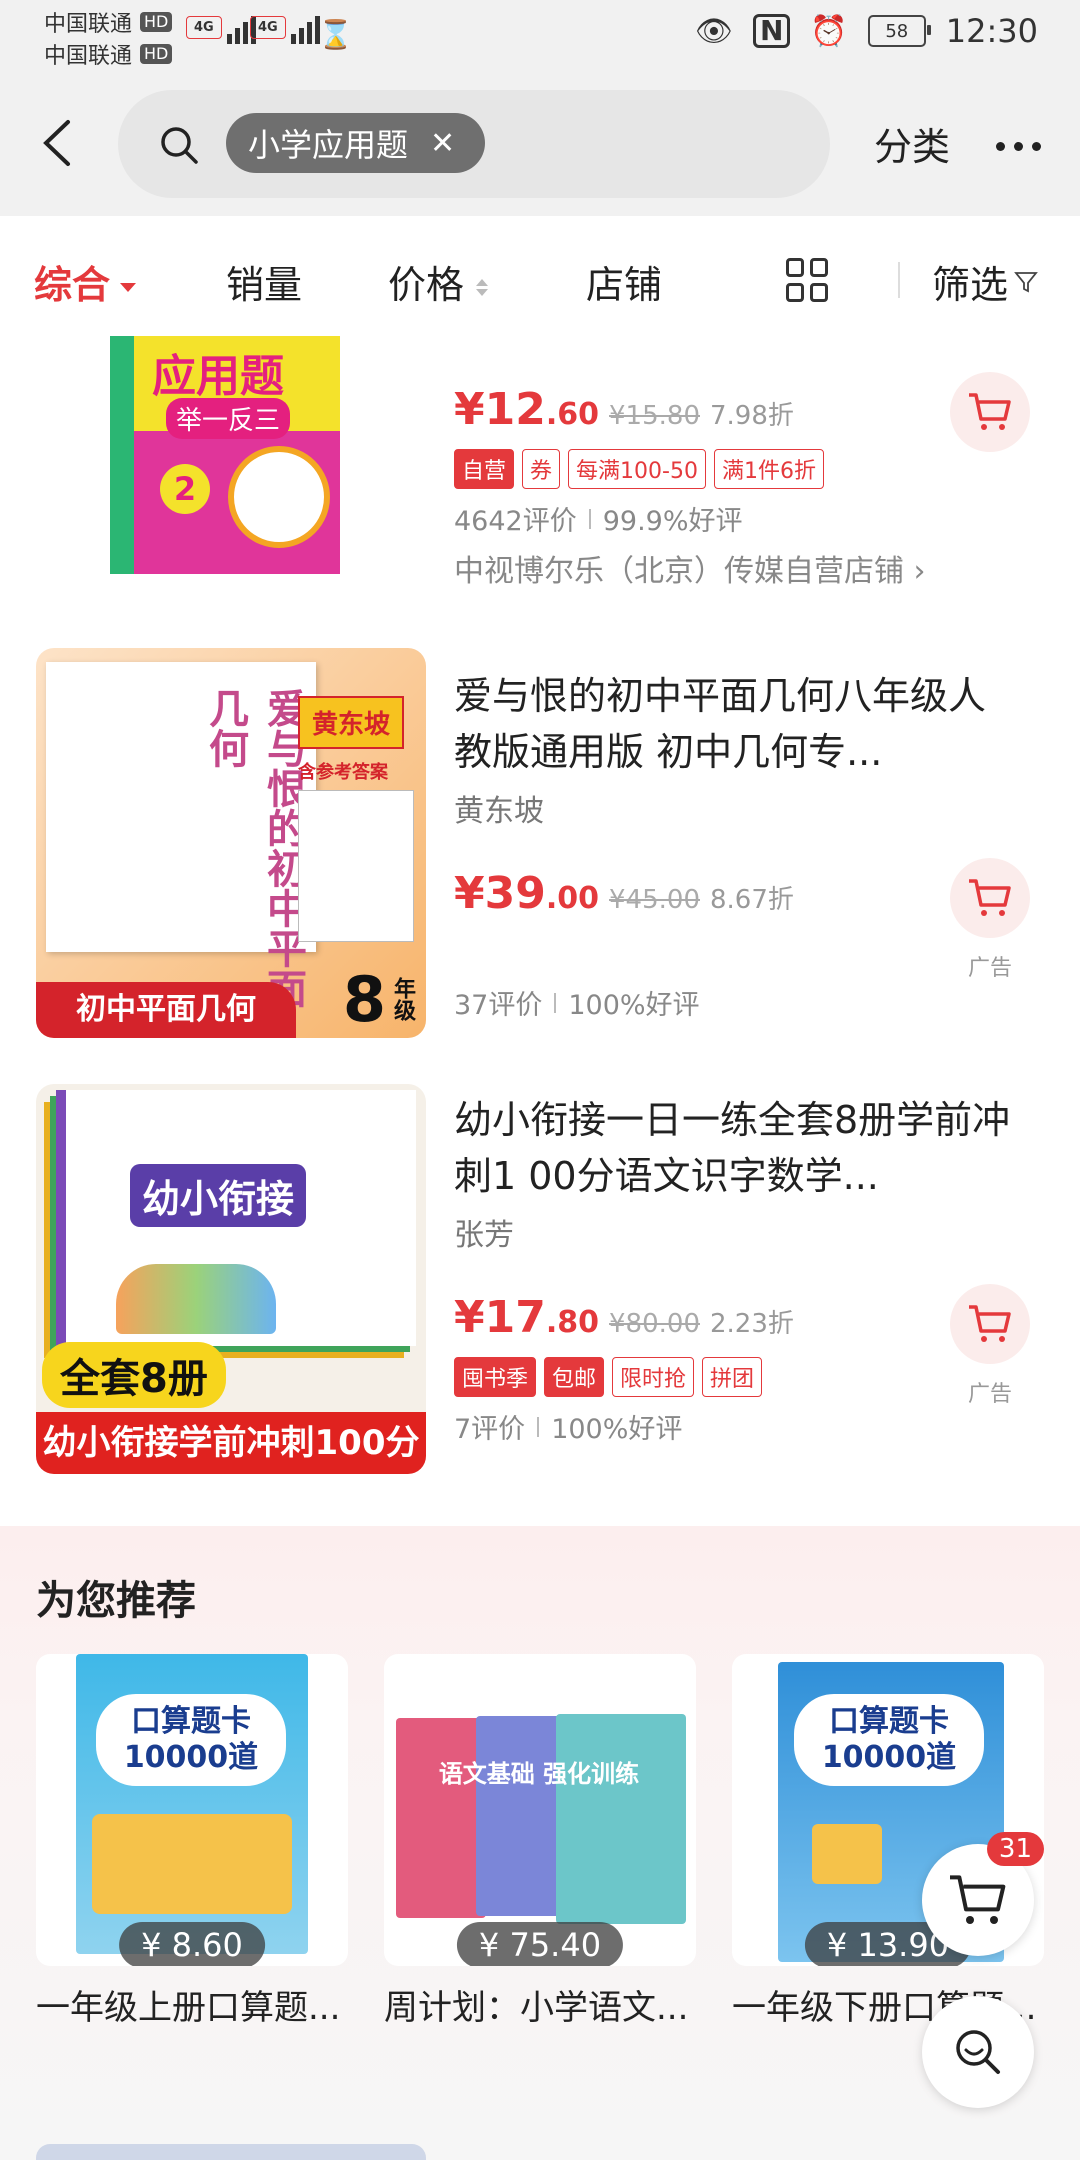  What do you see at coordinates (192, 1810) in the screenshot?
I see `recommend-image: 口算题卡 10000道 ¥ 8.60` at bounding box center [192, 1810].